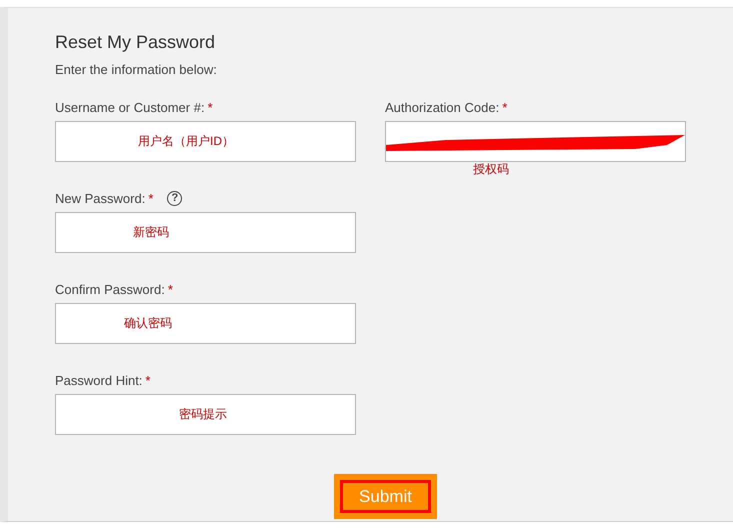 This screenshot has width=733, height=531. Describe the element at coordinates (535, 141) in the screenshot. I see `input-field` at that location.